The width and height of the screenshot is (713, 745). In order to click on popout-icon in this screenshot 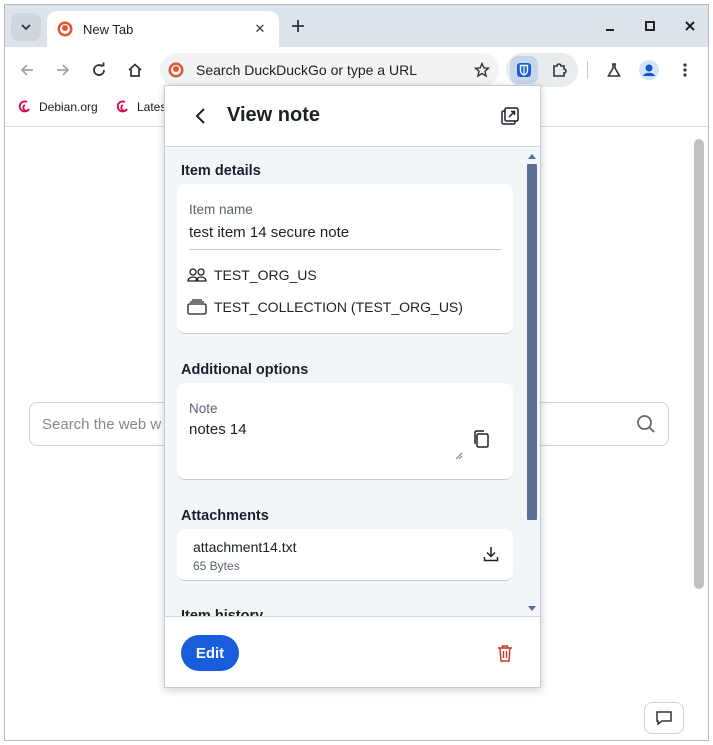, I will do `click(510, 116)`.